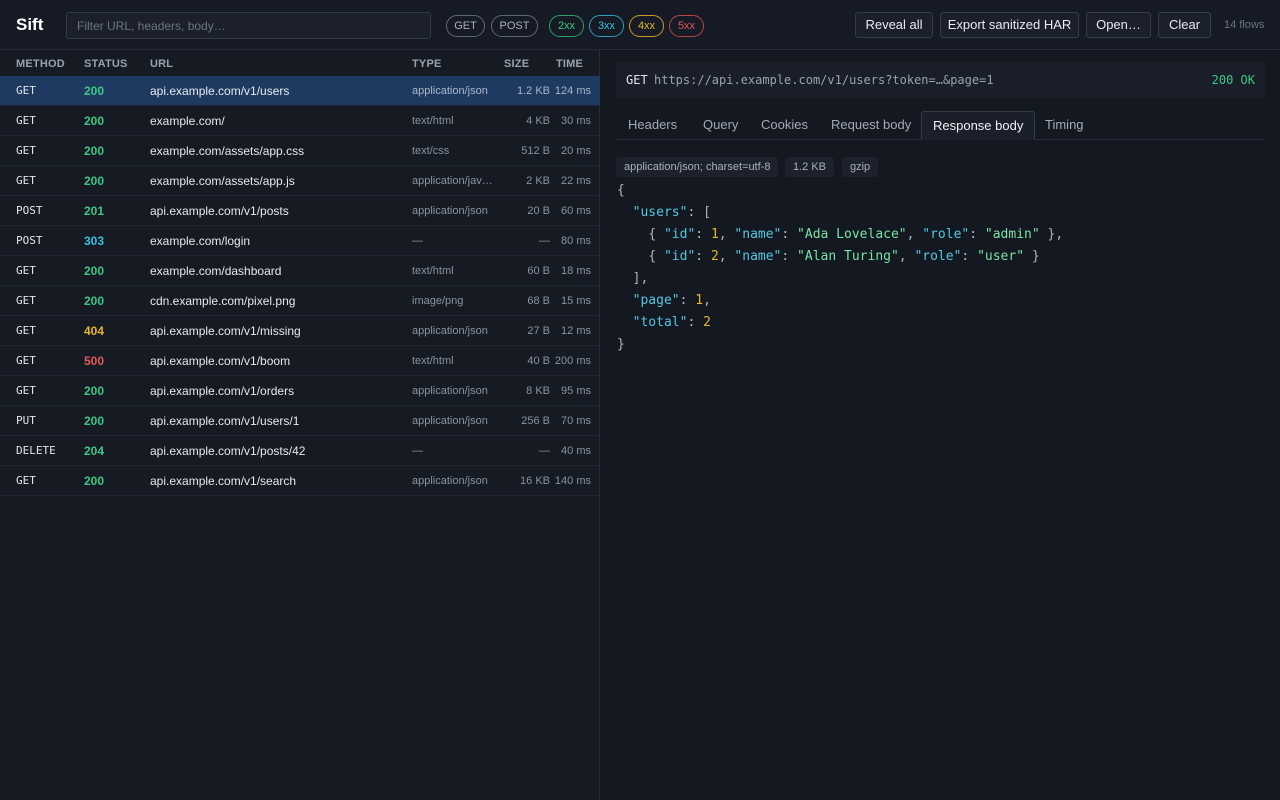 This screenshot has height=800, width=1280. Describe the element at coordinates (538, 331) in the screenshot. I see `row-size: 27 B` at that location.